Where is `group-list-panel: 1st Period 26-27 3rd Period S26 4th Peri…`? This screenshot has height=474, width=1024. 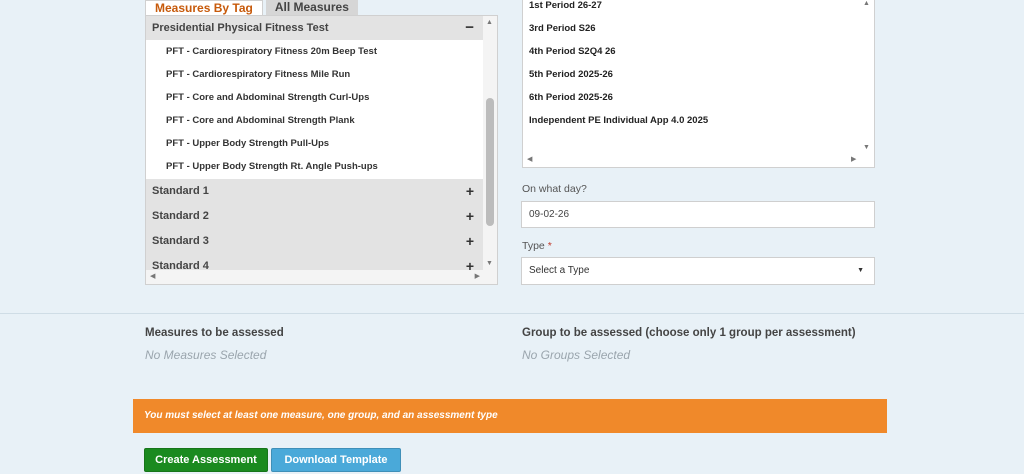 group-list-panel: 1st Period 26-27 3rd Period S26 4th Peri… is located at coordinates (698, 84).